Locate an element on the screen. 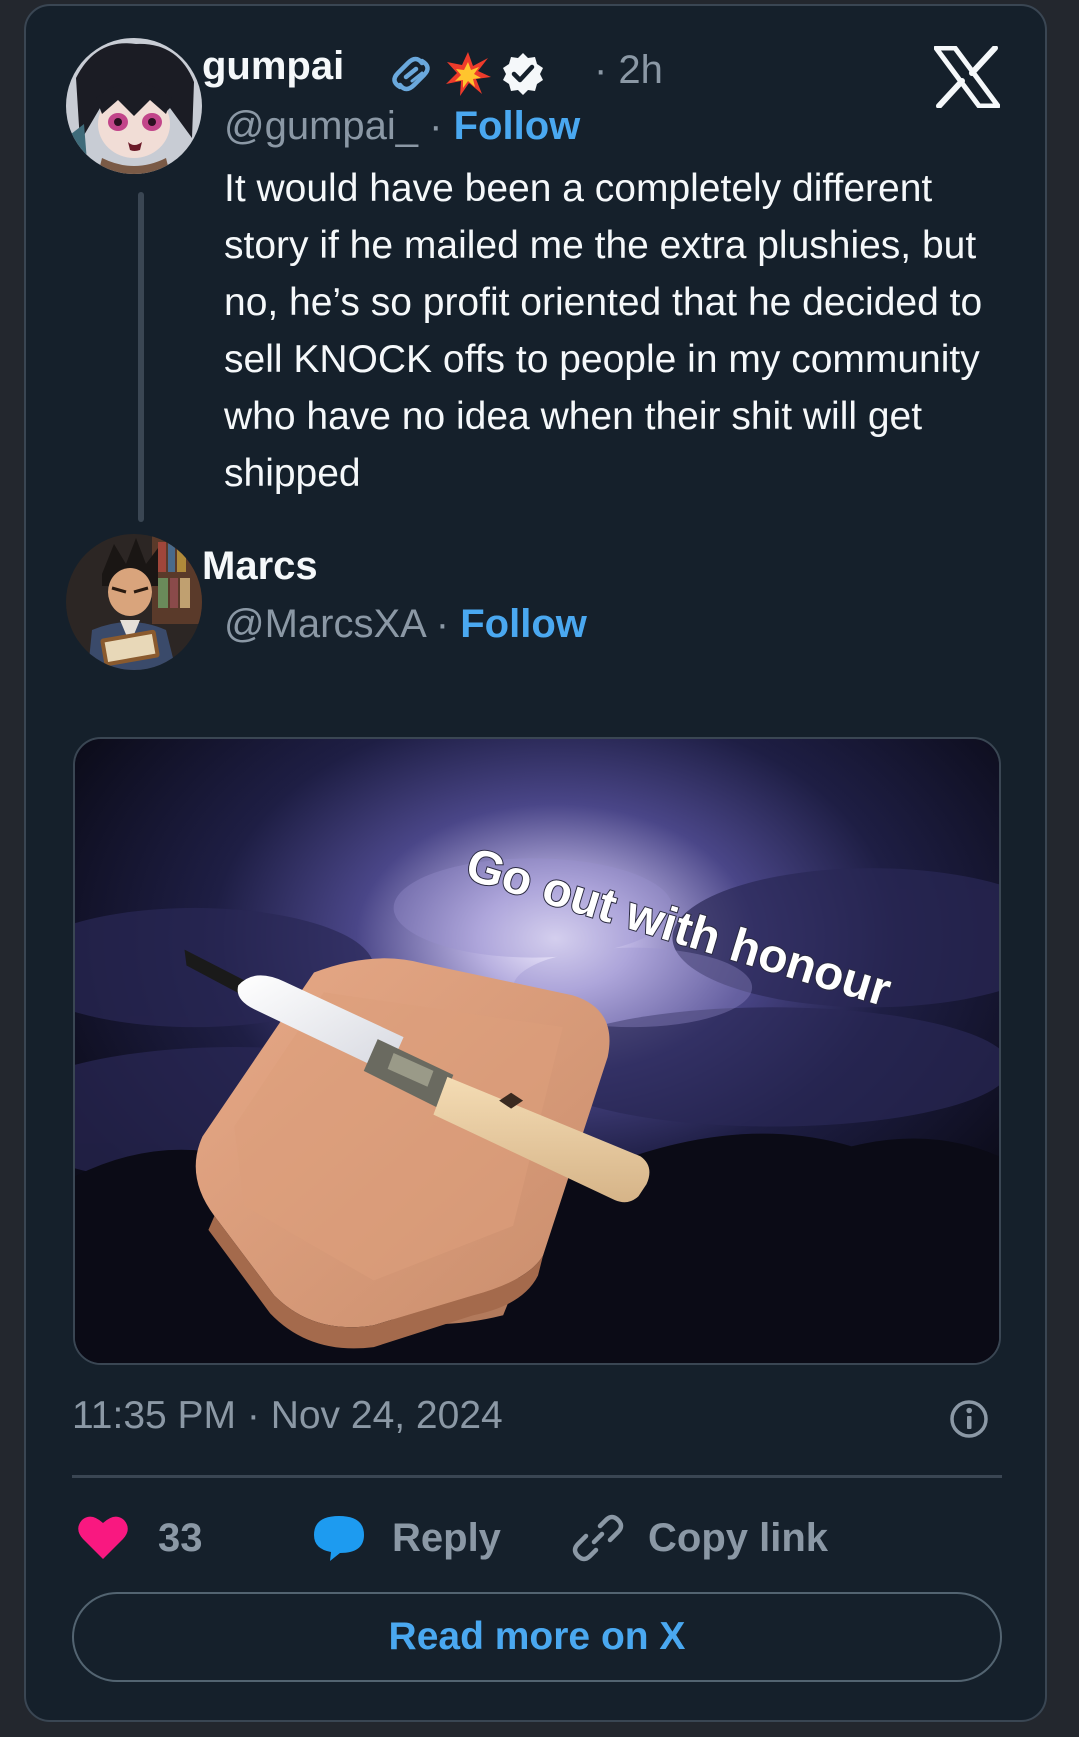 Image resolution: width=1079 pixels, height=1737 pixels. action-bar: 33 Reply Copy link is located at coordinates (537, 1538).